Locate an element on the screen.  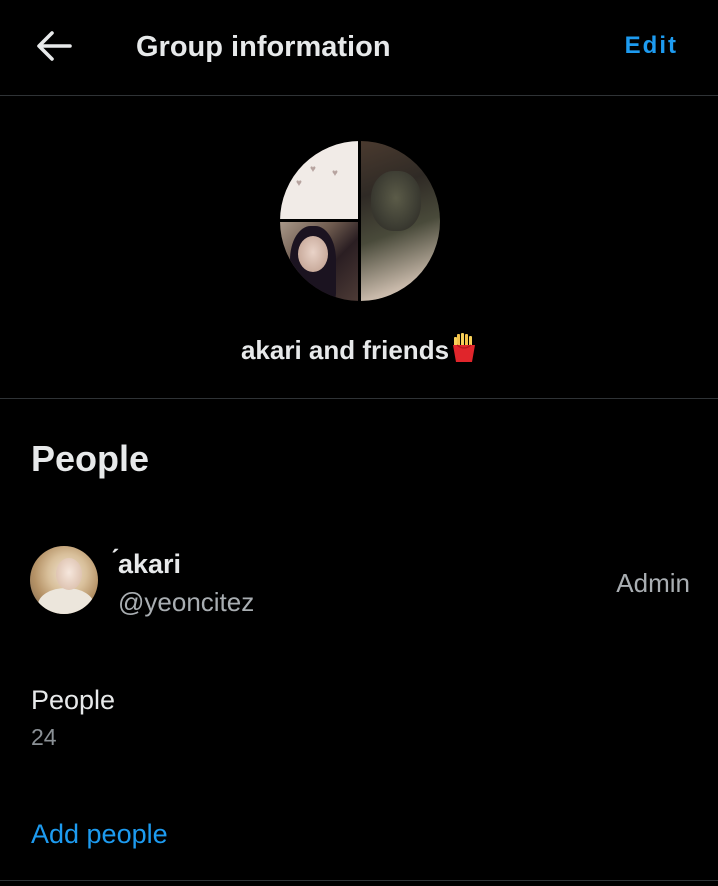
french-fries-icon is located at coordinates (464, 347).